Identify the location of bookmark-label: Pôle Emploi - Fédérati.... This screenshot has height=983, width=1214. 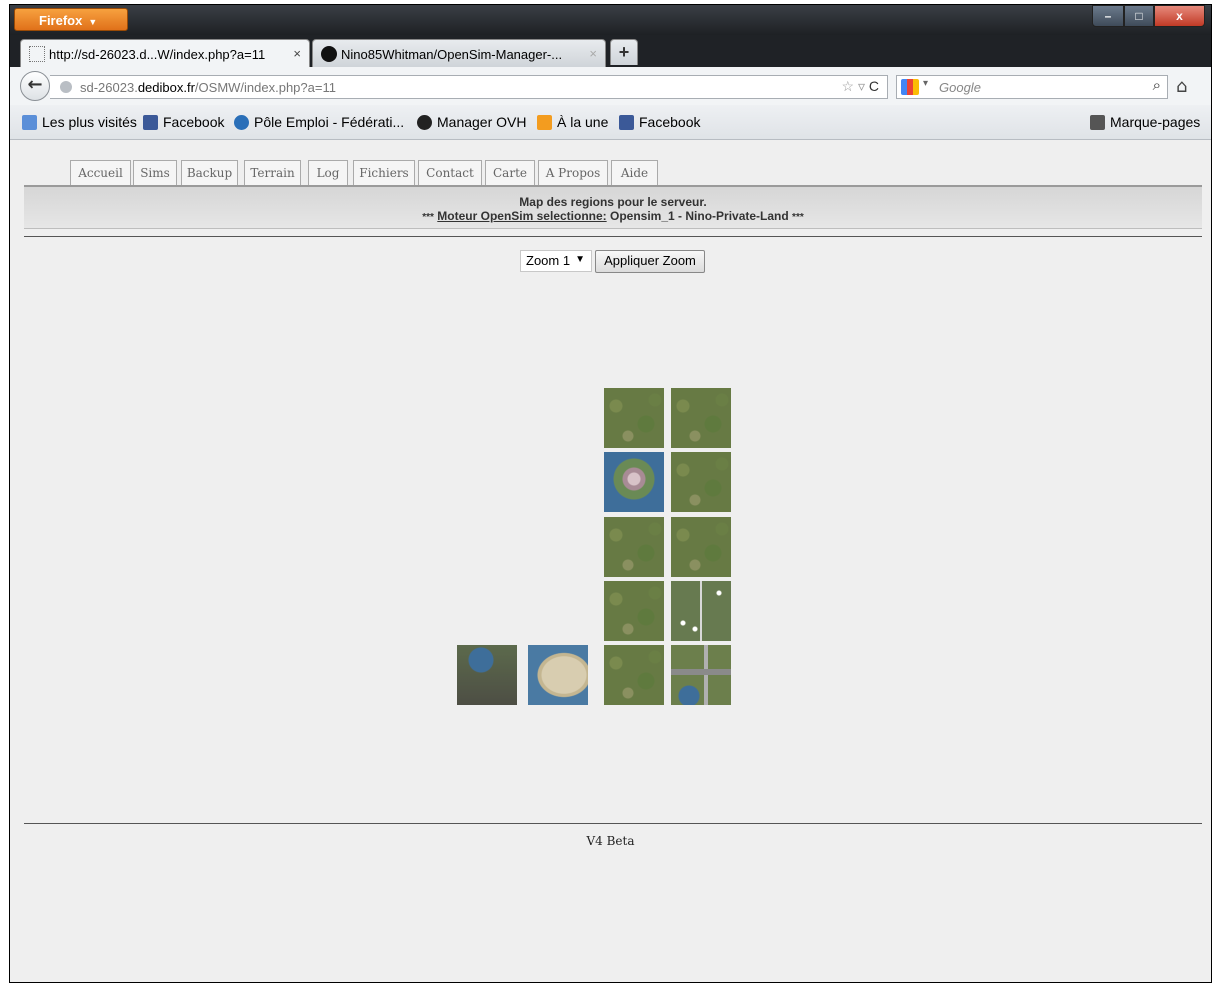
(329, 122).